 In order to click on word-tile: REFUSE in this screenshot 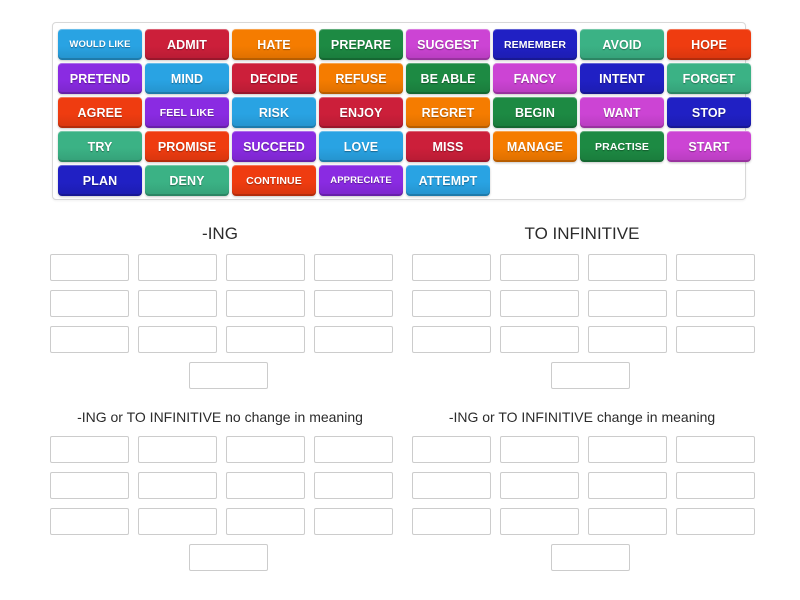, I will do `click(361, 78)`.